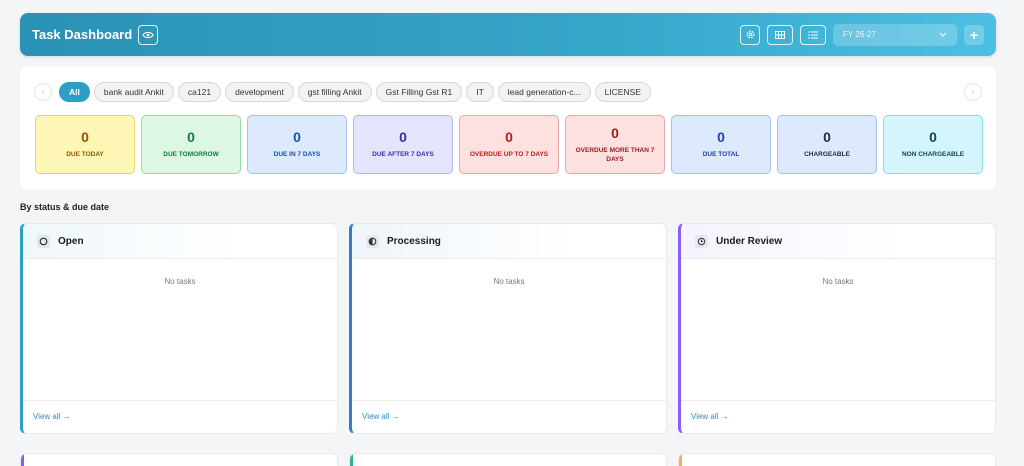 The height and width of the screenshot is (466, 1024). I want to click on dashboard-header: Task Dashboard FY 26-27 +, so click(508, 34).